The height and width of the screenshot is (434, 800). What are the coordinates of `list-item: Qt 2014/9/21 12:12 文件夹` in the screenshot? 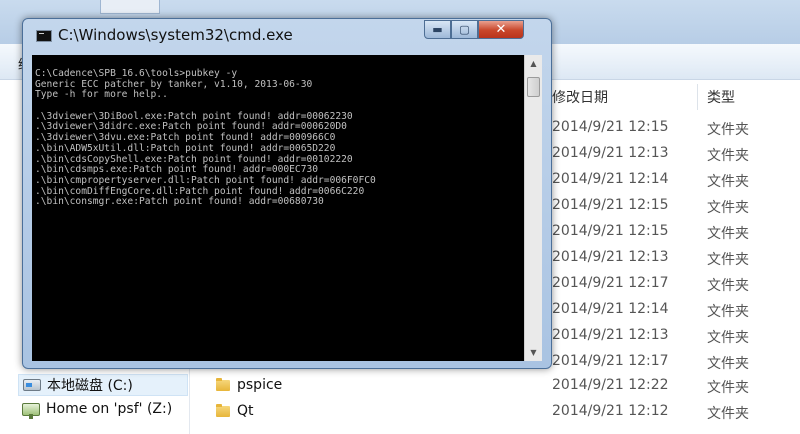 It's located at (496, 412).